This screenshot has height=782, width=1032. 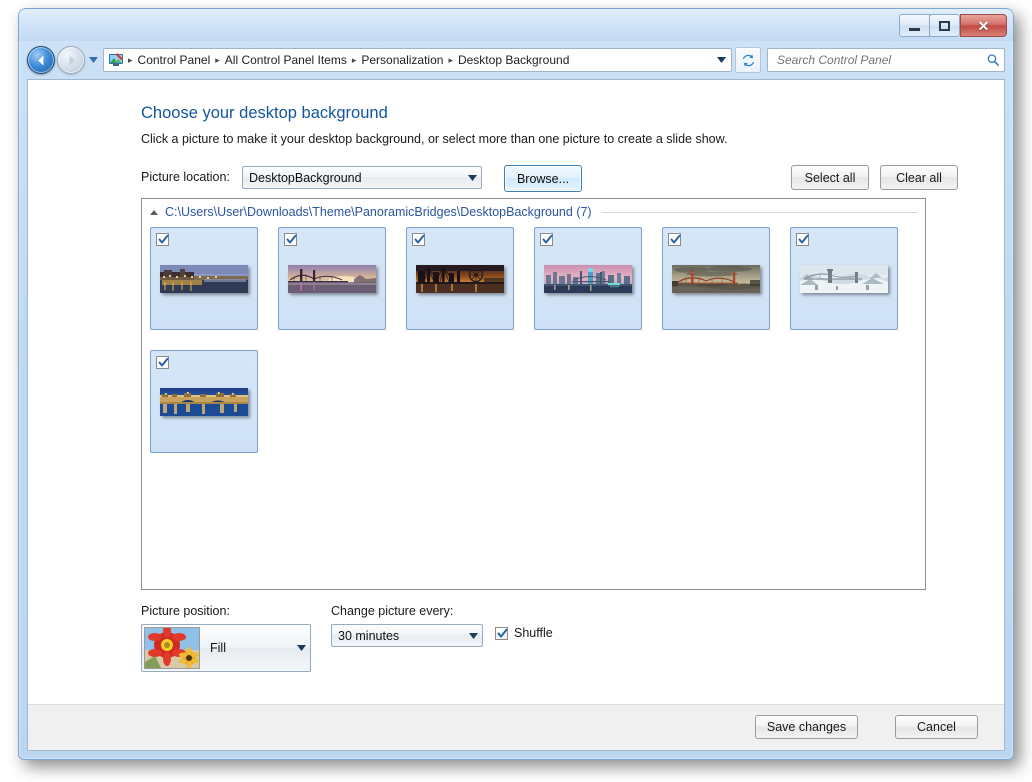 I want to click on address-dropdown-button, so click(x=721, y=60).